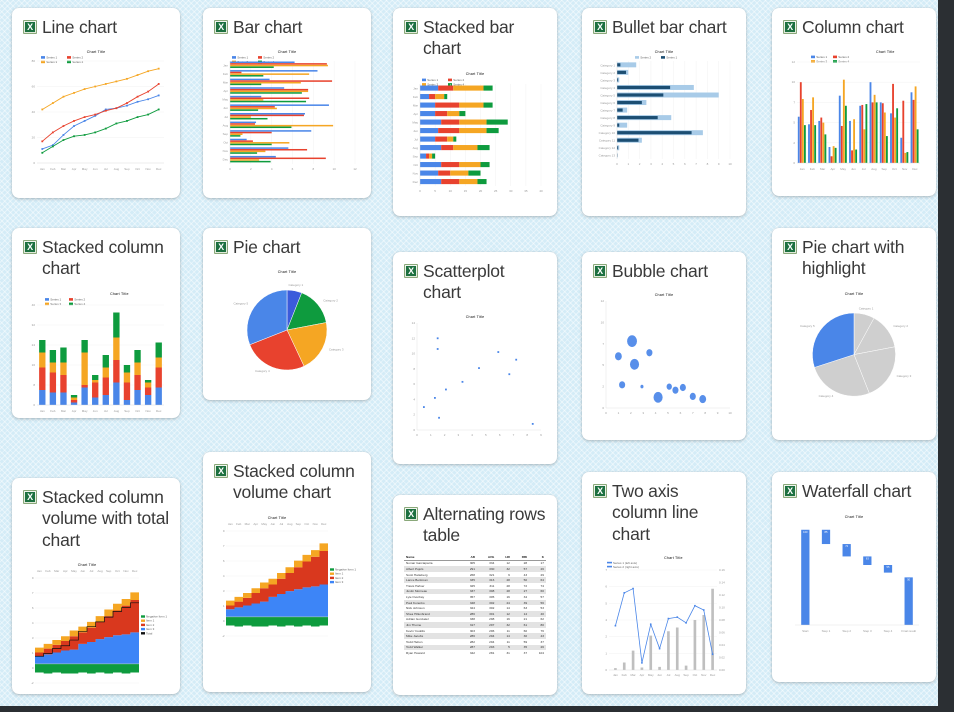  What do you see at coordinates (477, 709) in the screenshot?
I see `window-bottom-edge` at bounding box center [477, 709].